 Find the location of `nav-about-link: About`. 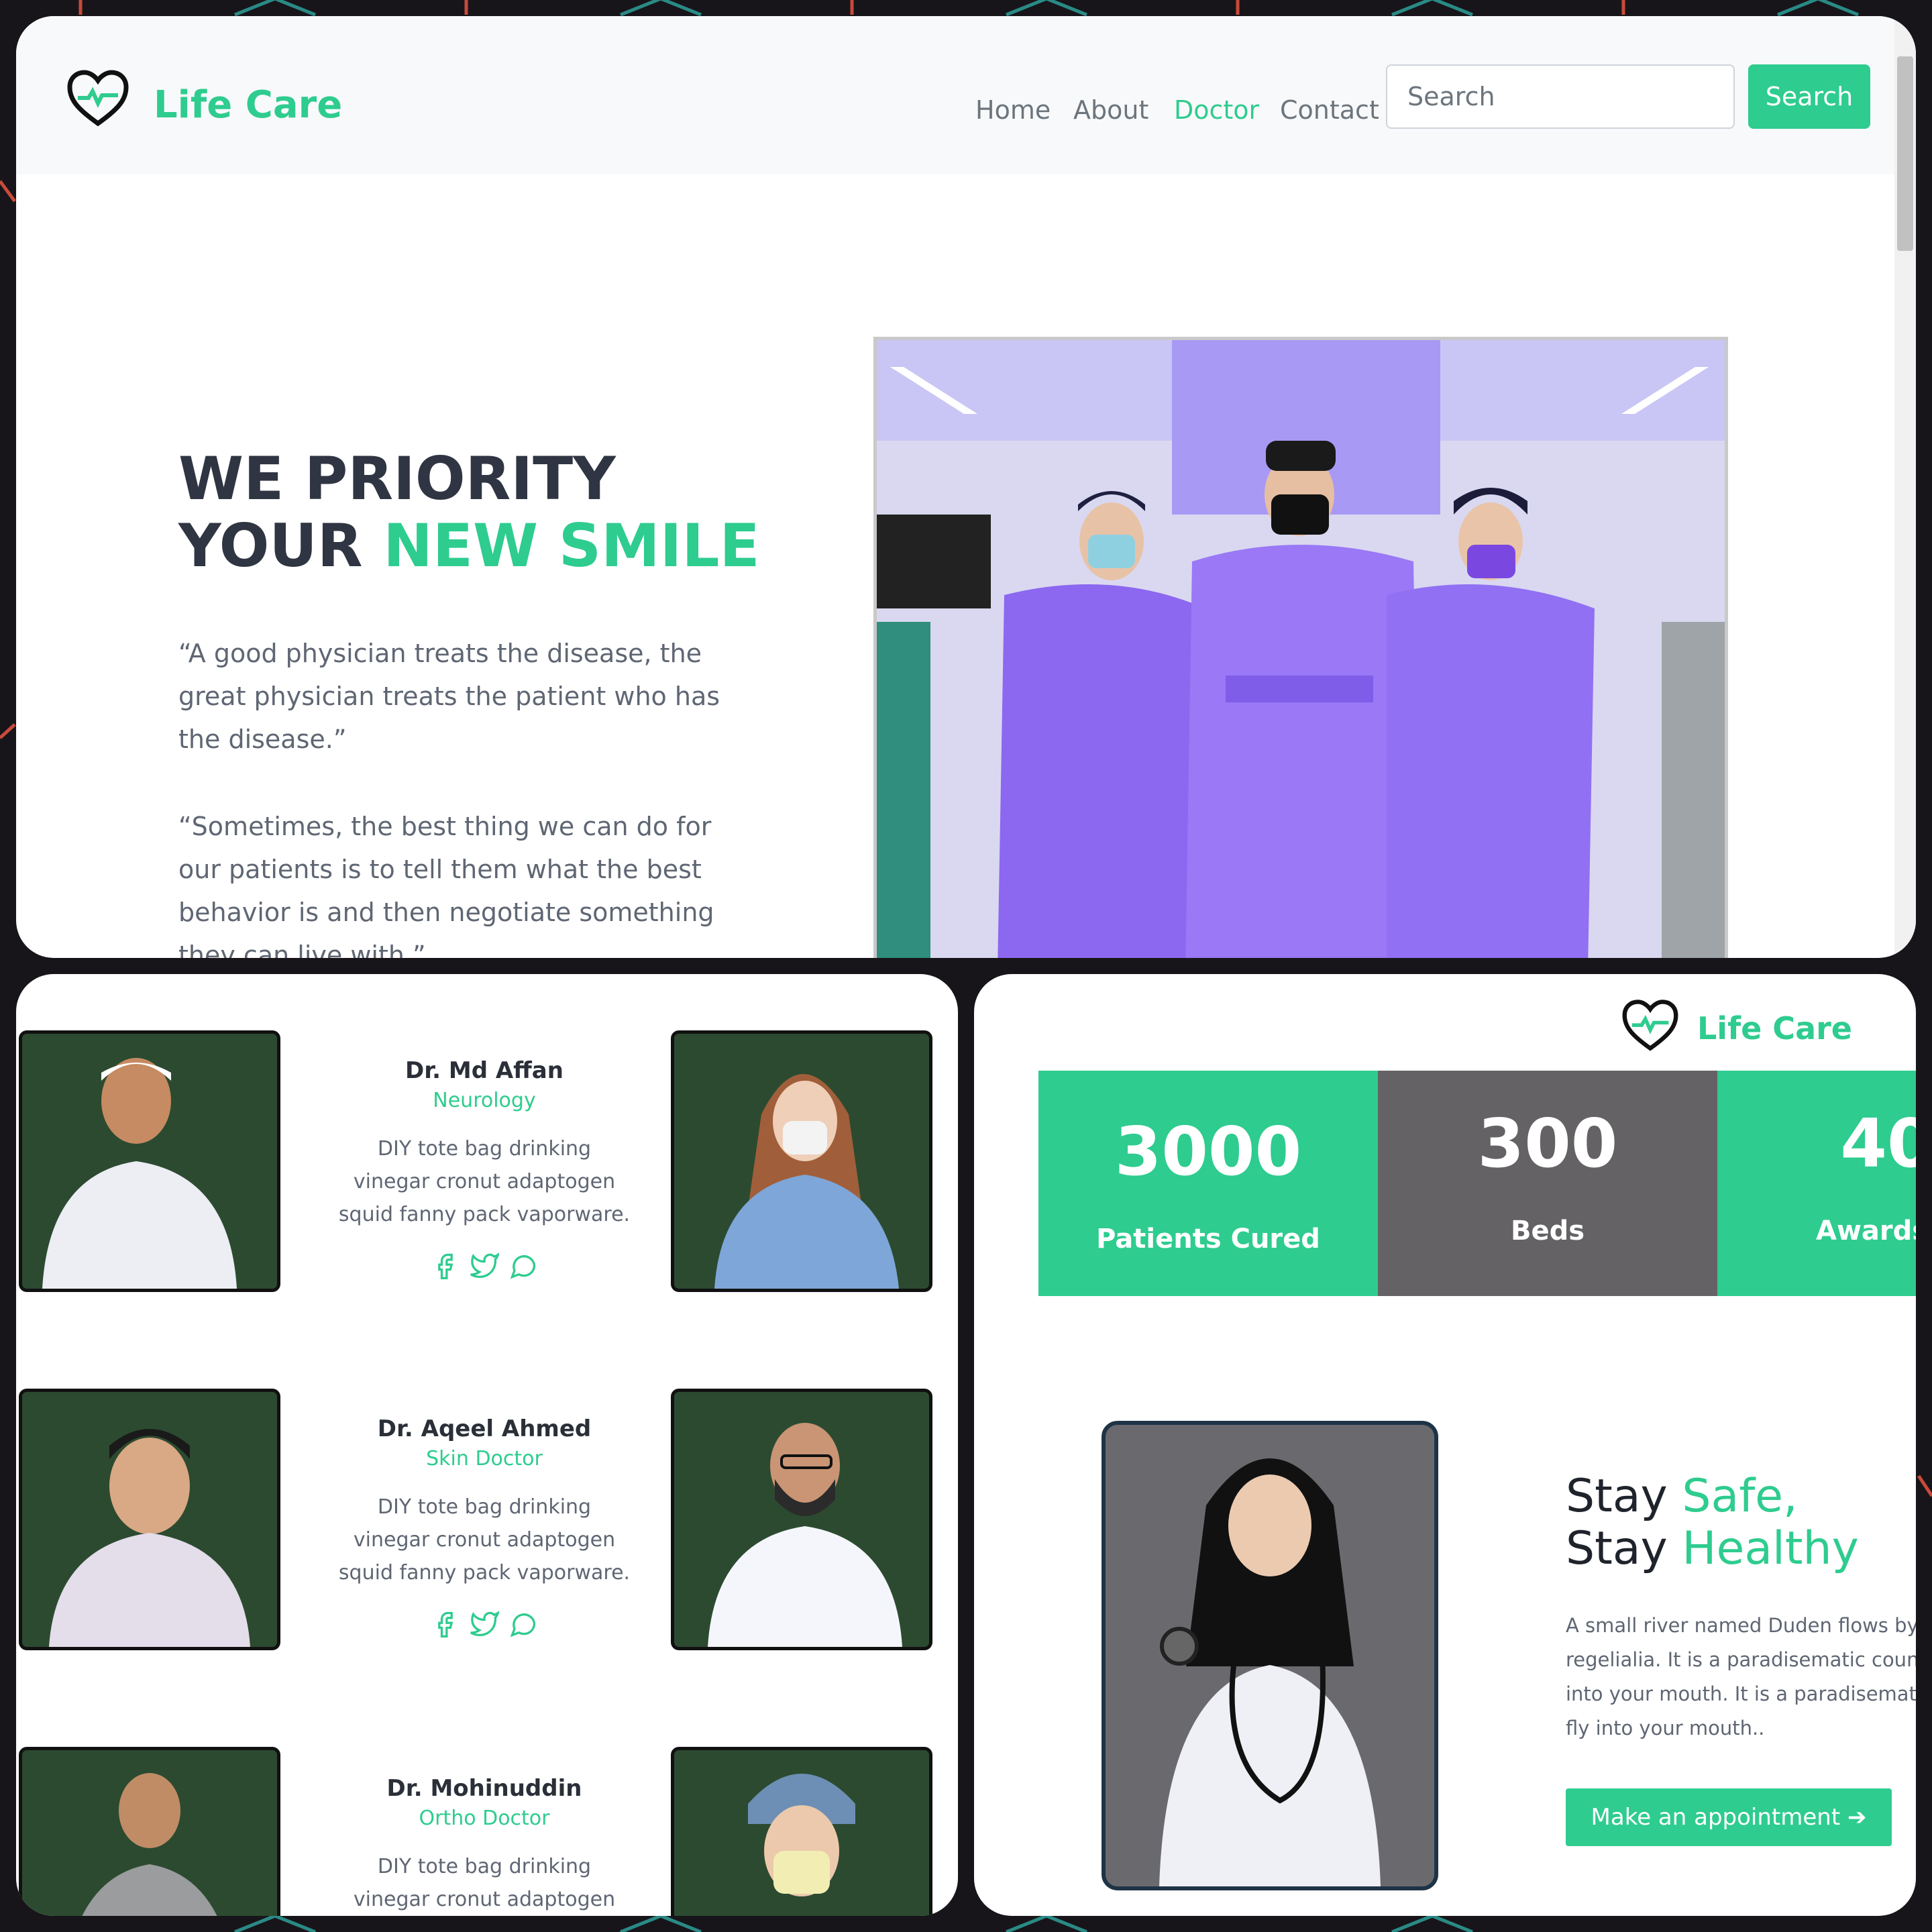

nav-about-link: About is located at coordinates (1110, 110).